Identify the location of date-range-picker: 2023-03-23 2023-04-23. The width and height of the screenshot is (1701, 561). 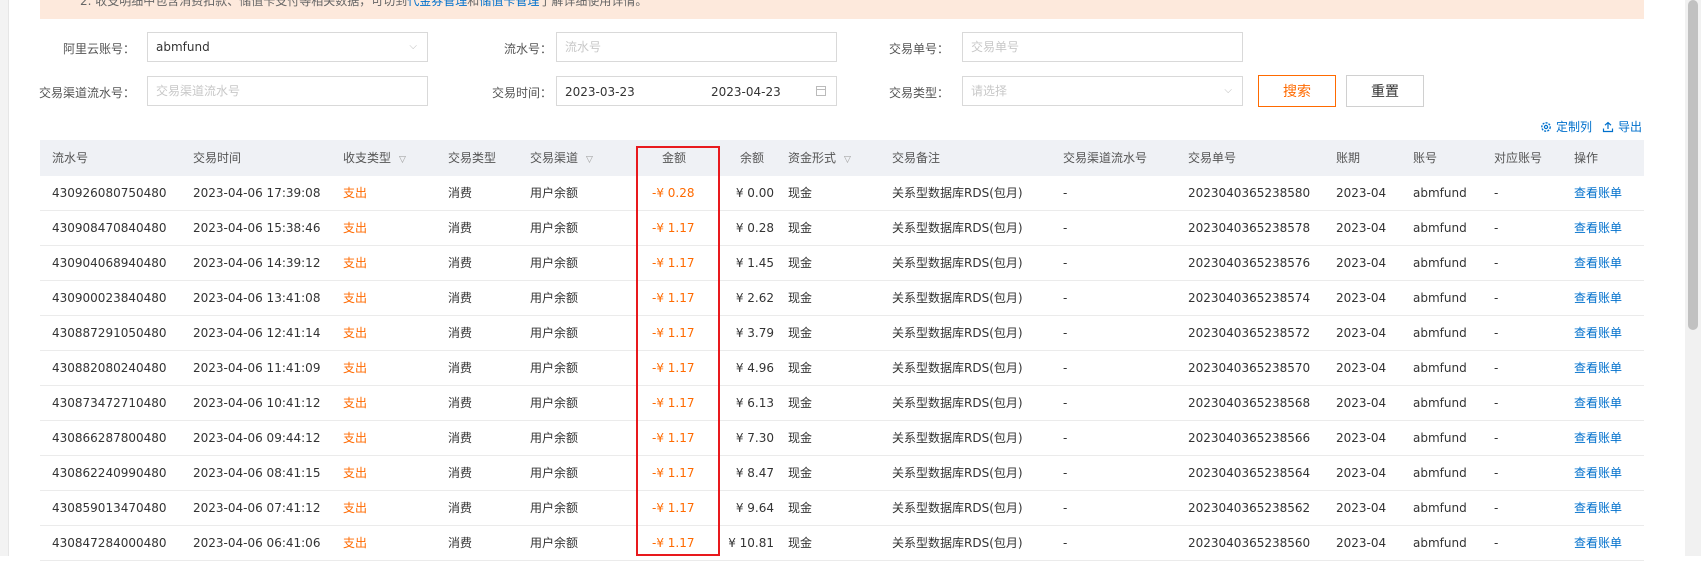
(696, 91).